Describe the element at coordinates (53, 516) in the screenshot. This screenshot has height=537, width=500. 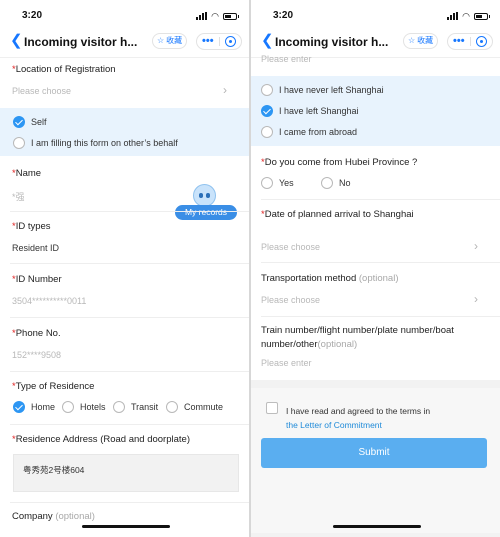
I see `company-label: Company (optional)` at that location.